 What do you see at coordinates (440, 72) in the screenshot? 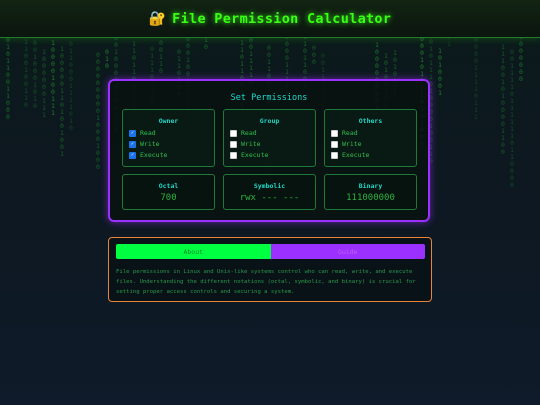
I see `rain-column: 1 0 1 0 0 0 1` at bounding box center [440, 72].